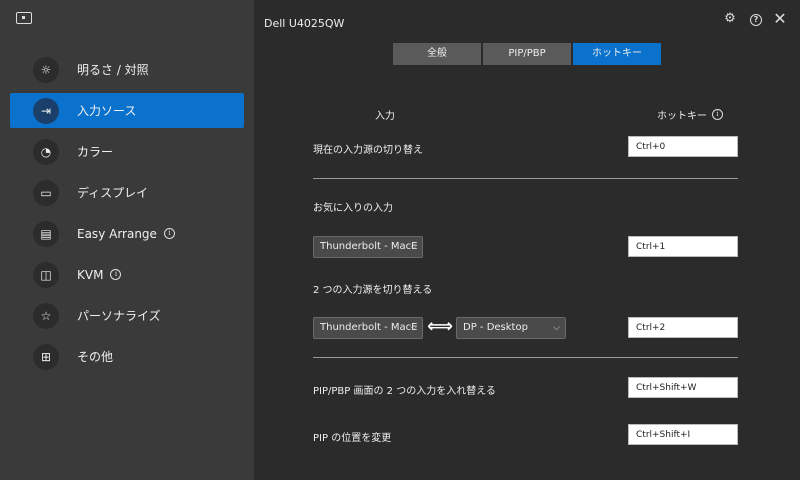 The width and height of the screenshot is (800, 480). Describe the element at coordinates (756, 19) in the screenshot. I see `help-icon: ?` at that location.